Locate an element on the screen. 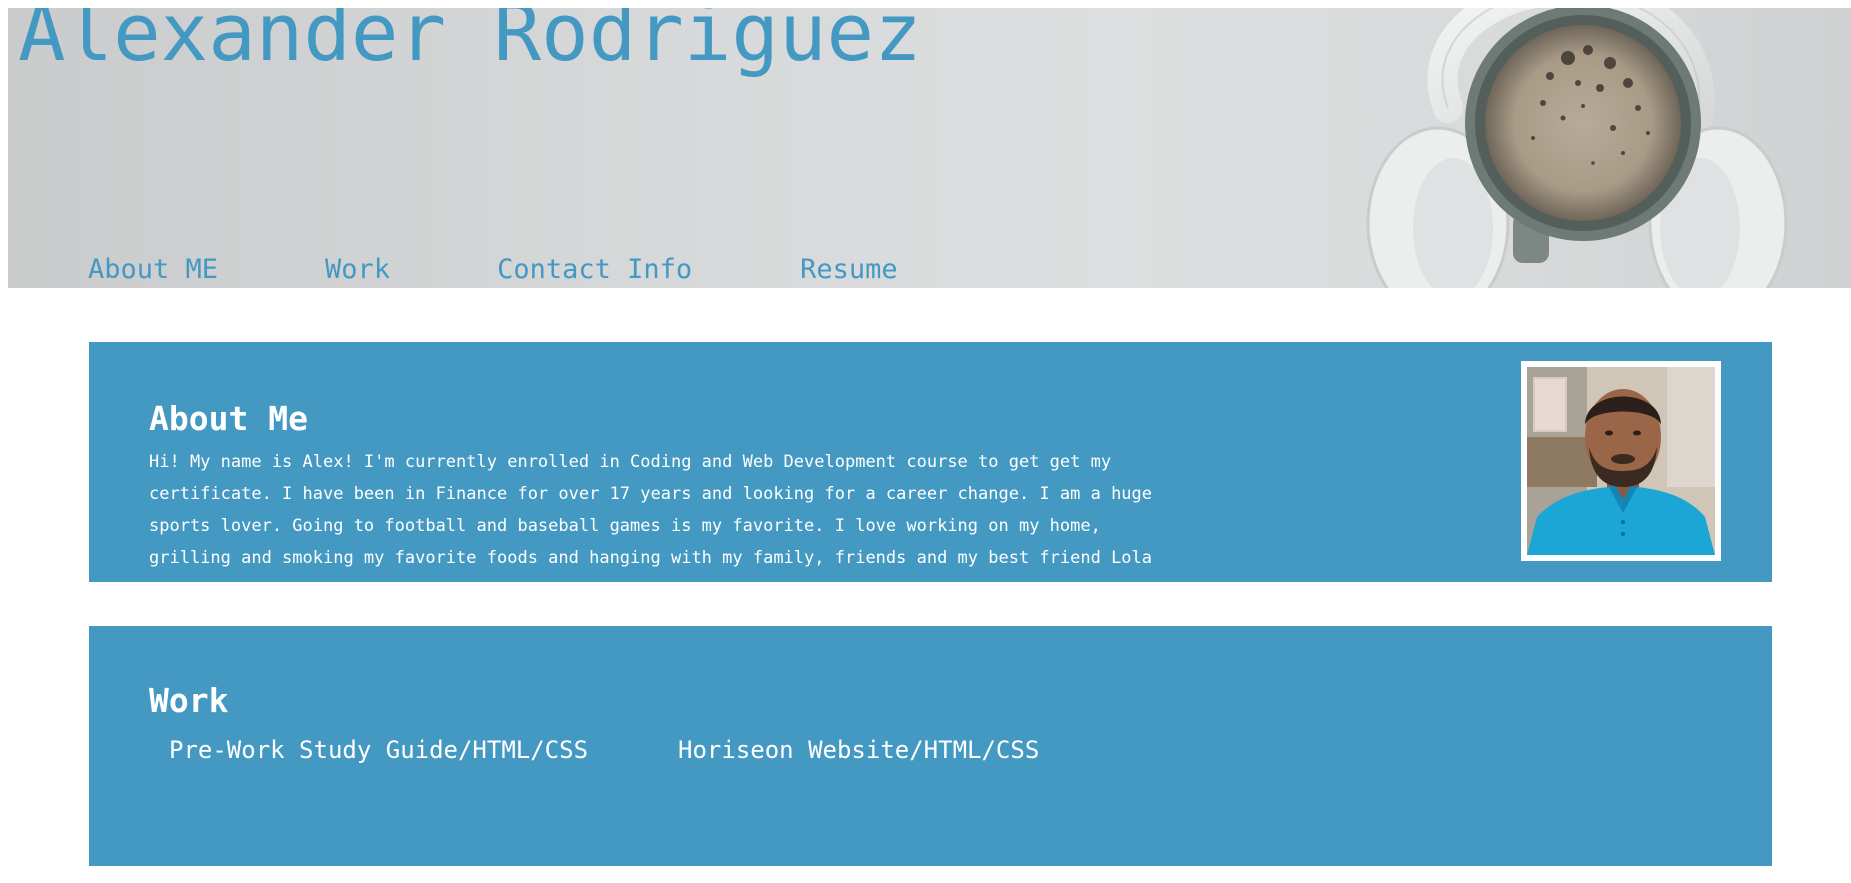  nav-link-work: Work is located at coordinates (357, 269).